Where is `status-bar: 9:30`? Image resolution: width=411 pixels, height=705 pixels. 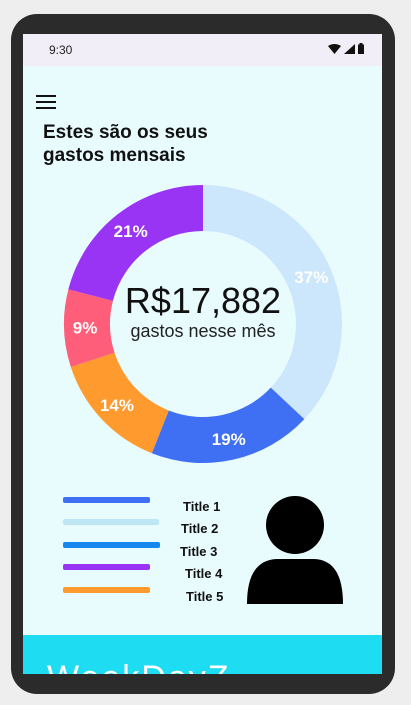
status-bar: 9:30 is located at coordinates (202, 50).